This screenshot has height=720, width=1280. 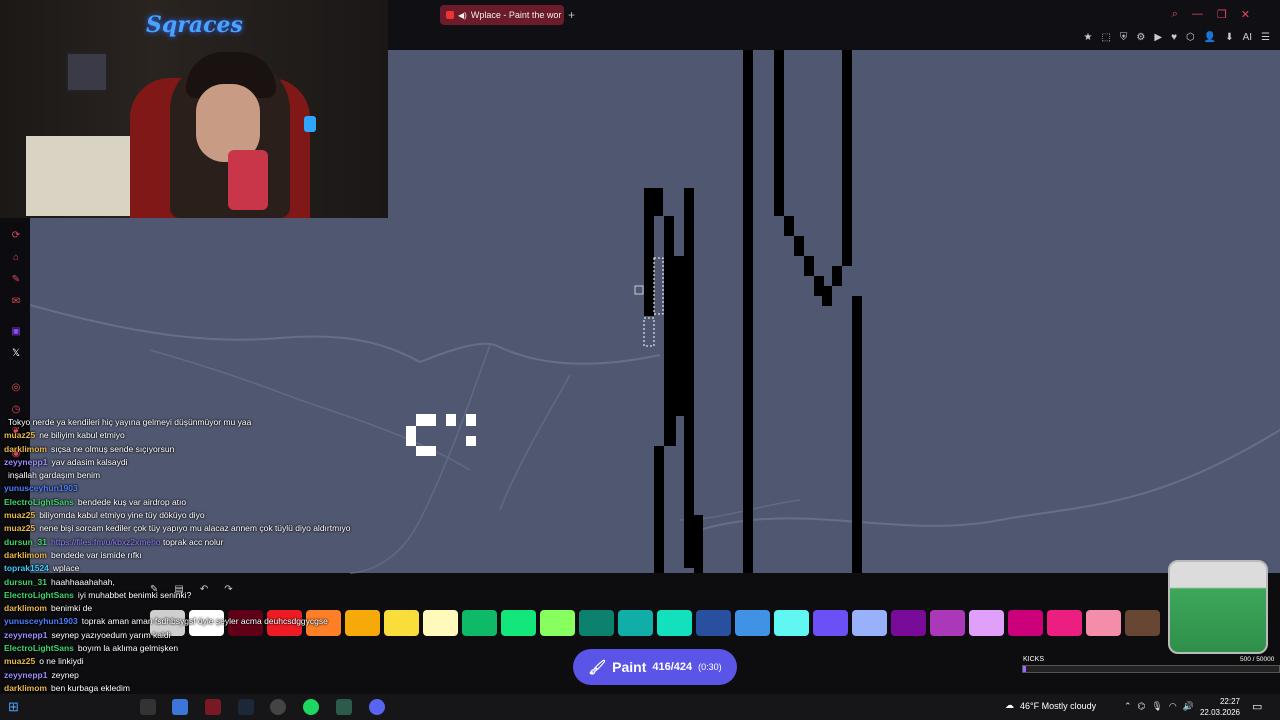 I want to click on clock-icon: ◷, so click(x=16, y=409).